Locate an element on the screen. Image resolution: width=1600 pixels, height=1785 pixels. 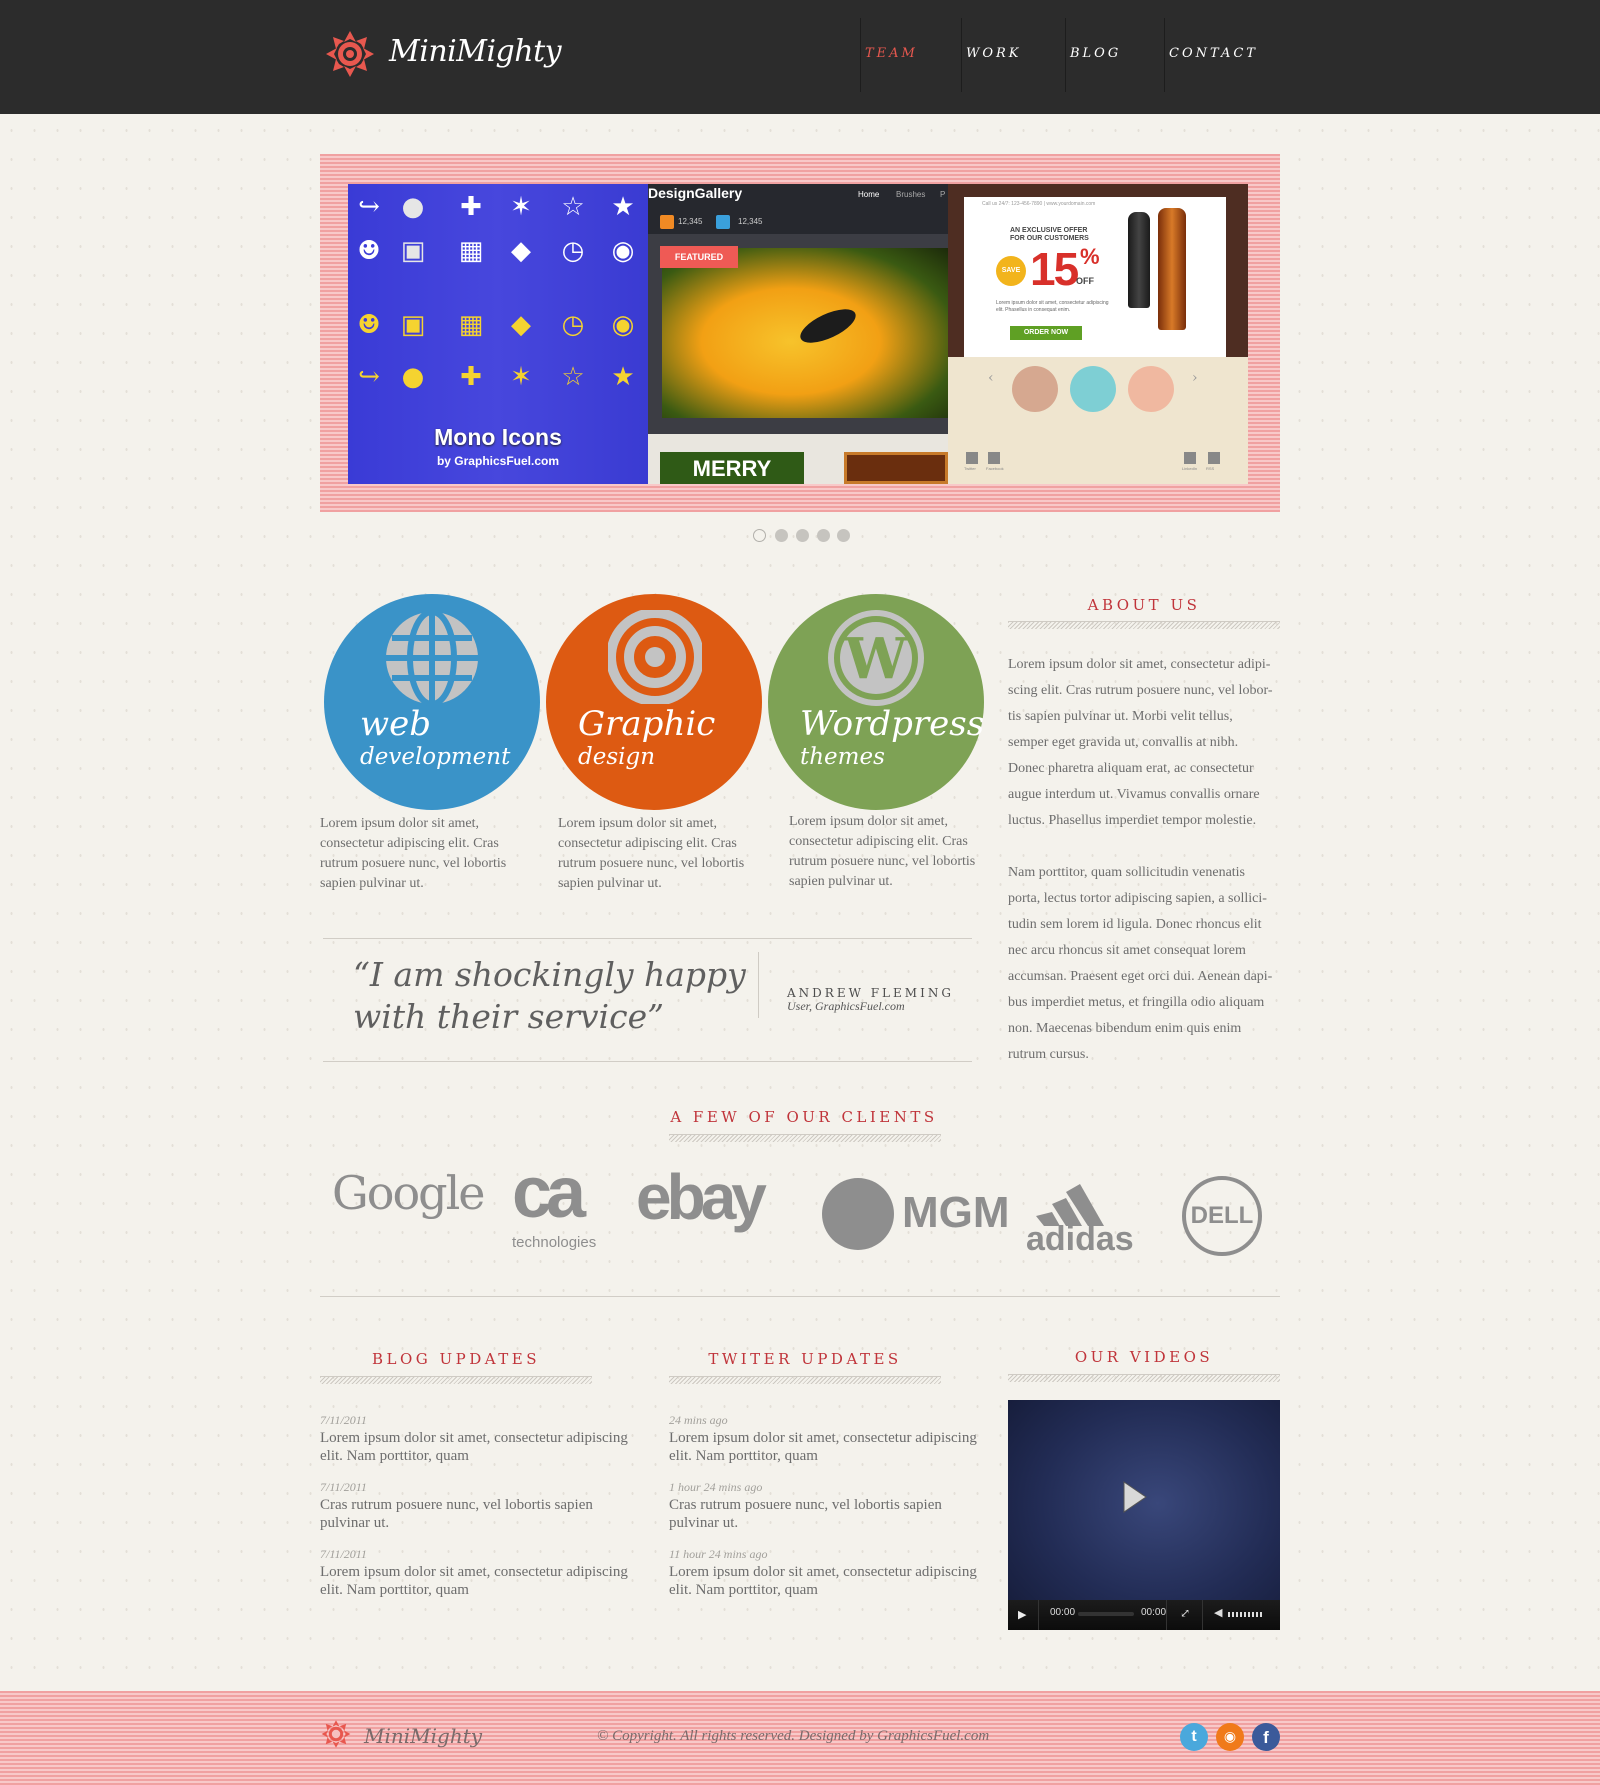
product-thumb-box is located at coordinates (1093, 389).